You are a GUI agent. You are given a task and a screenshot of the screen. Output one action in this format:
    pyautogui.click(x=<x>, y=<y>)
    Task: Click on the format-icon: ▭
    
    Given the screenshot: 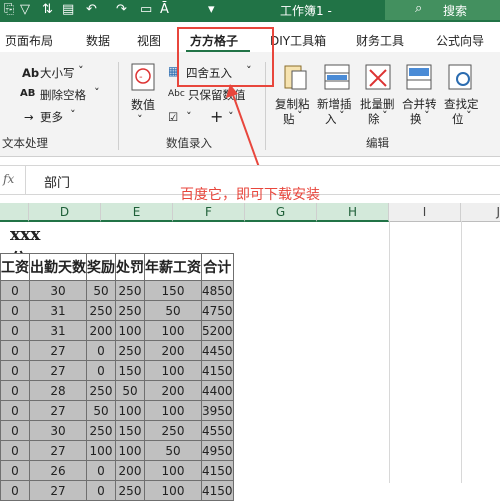 What is the action you would take?
    pyautogui.click(x=146, y=9)
    